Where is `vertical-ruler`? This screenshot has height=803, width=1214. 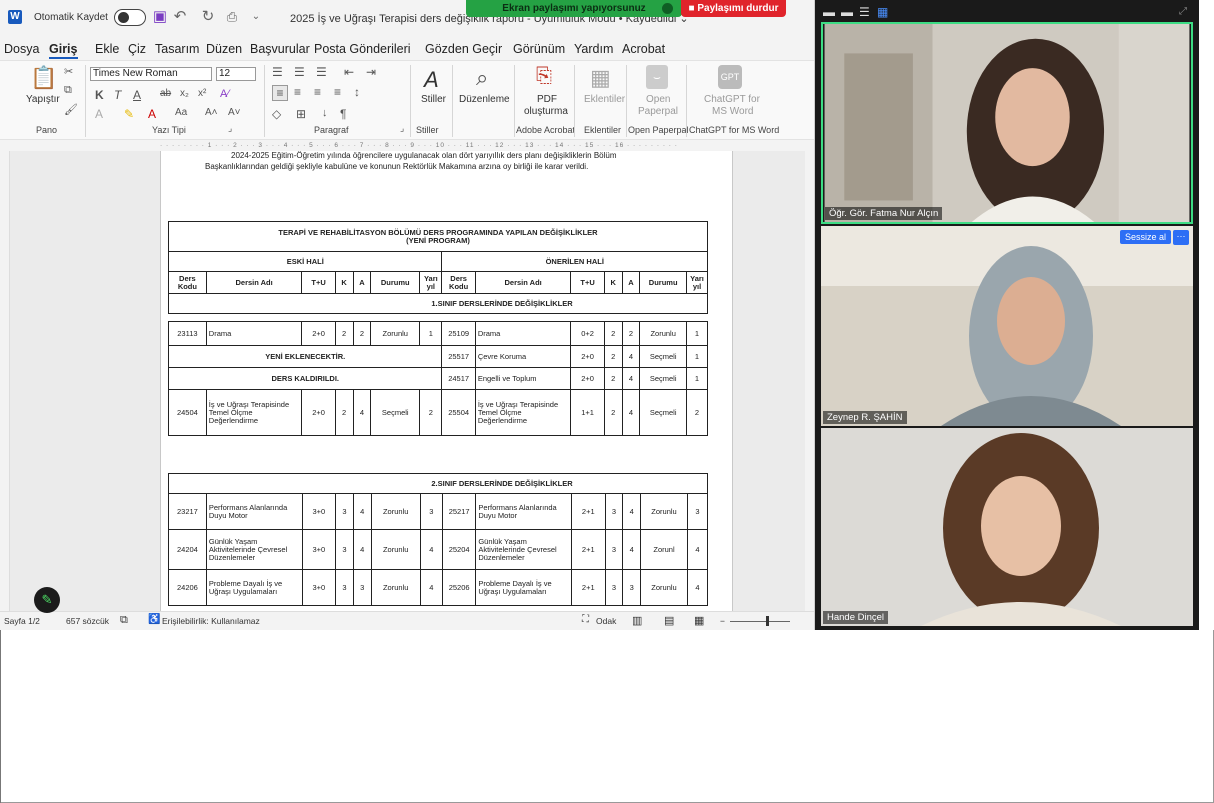
vertical-ruler is located at coordinates (5, 381).